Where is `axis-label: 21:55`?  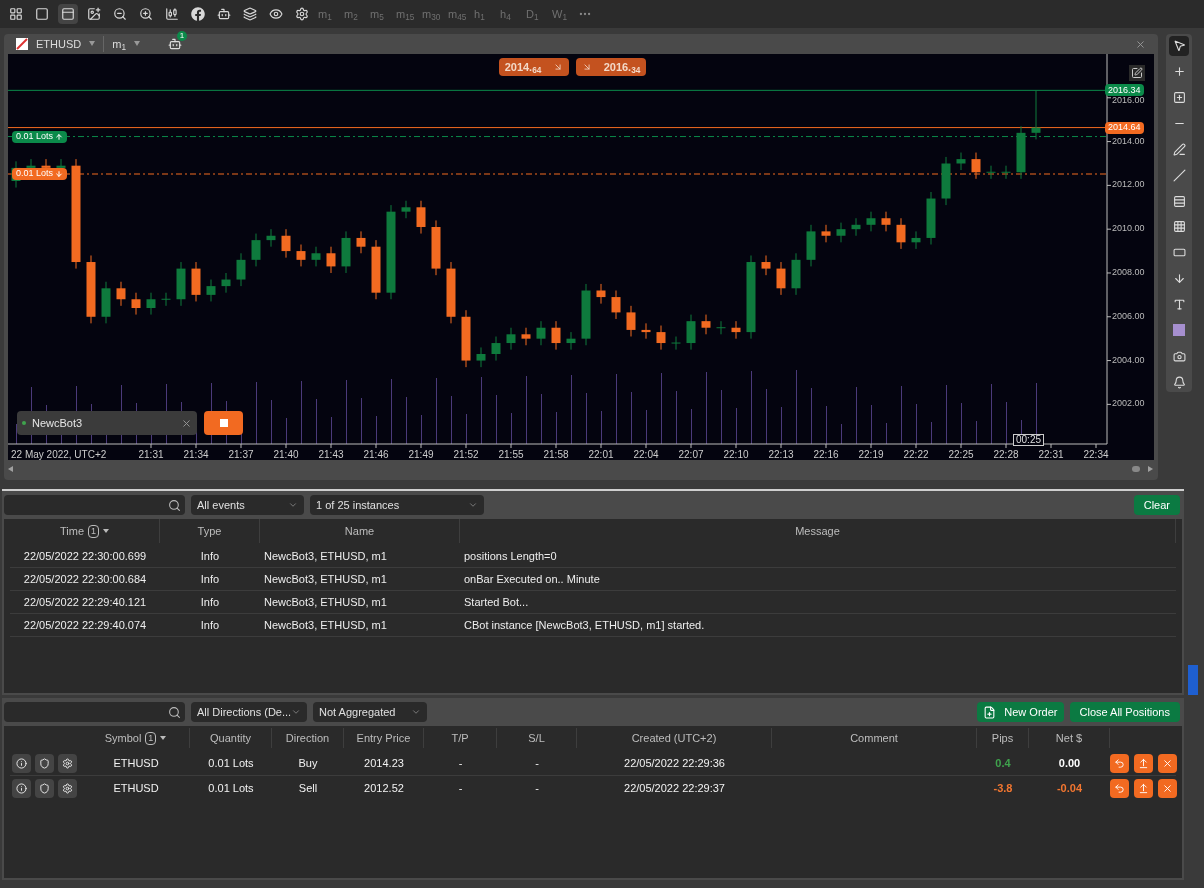
axis-label: 21:55 is located at coordinates (511, 454).